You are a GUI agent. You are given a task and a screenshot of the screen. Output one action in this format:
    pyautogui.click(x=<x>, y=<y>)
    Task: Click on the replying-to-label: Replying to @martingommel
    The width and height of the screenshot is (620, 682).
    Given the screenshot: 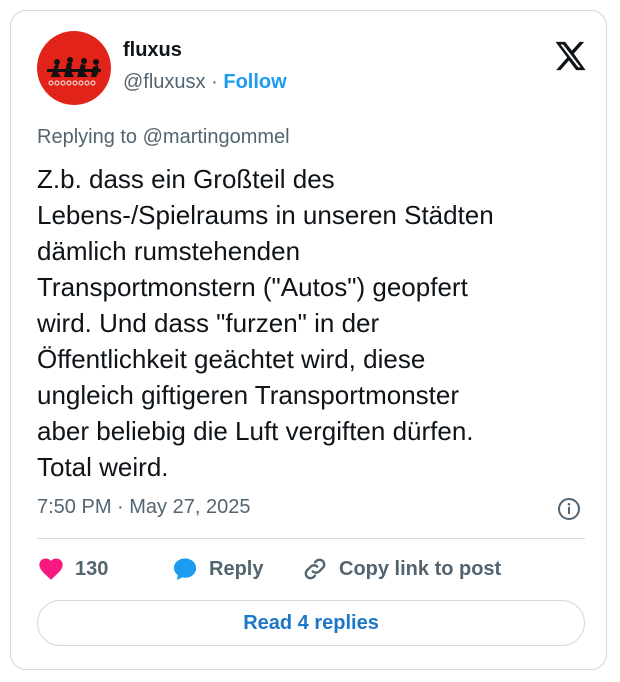 What is the action you would take?
    pyautogui.click(x=163, y=137)
    